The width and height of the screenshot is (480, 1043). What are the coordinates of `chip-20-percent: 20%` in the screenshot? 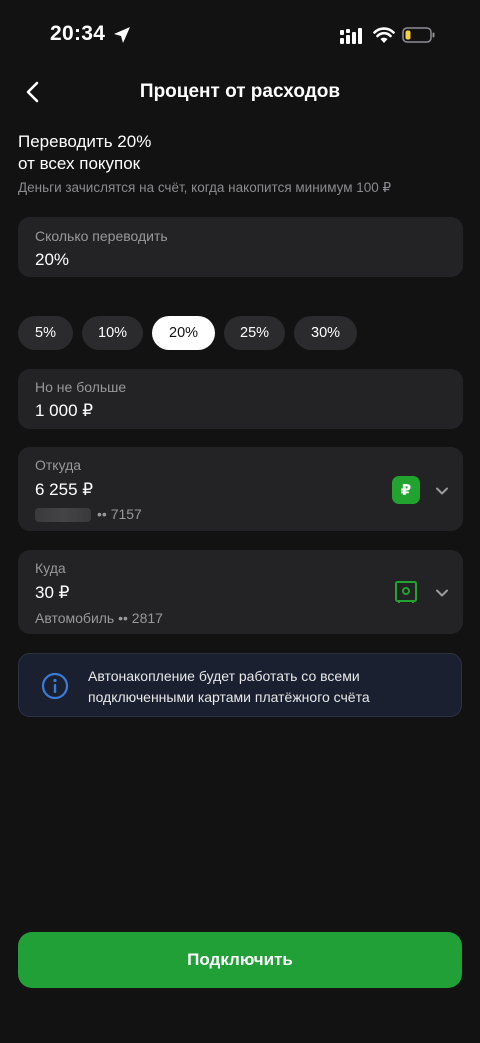 It's located at (184, 333).